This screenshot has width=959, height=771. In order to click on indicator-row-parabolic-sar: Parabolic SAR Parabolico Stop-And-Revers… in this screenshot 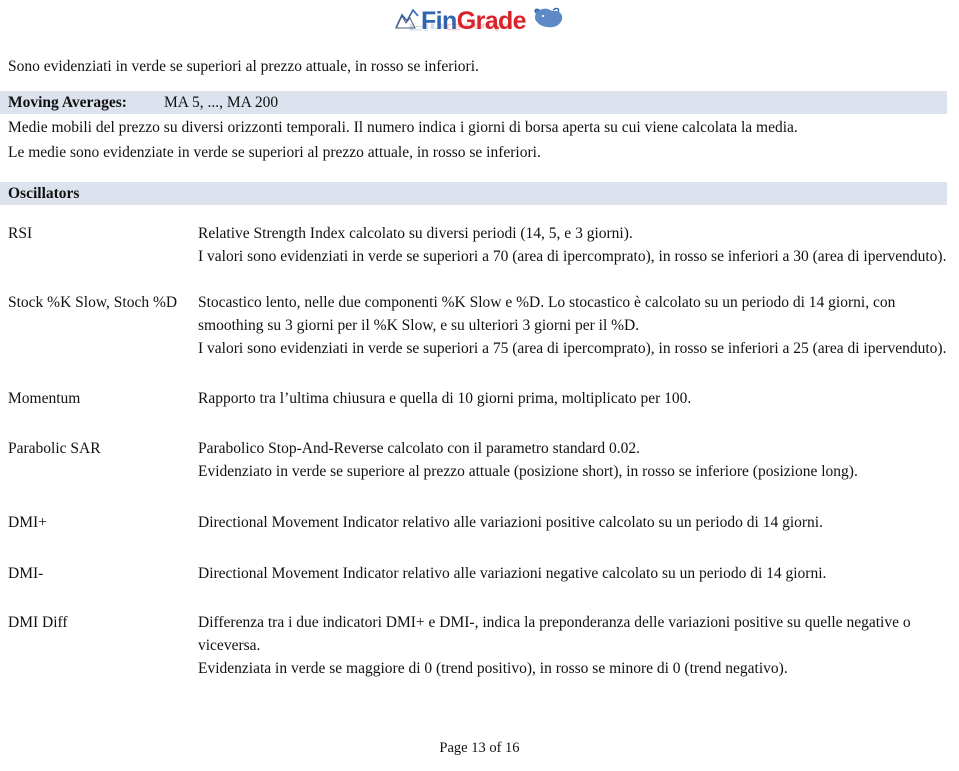, I will do `click(479, 460)`.